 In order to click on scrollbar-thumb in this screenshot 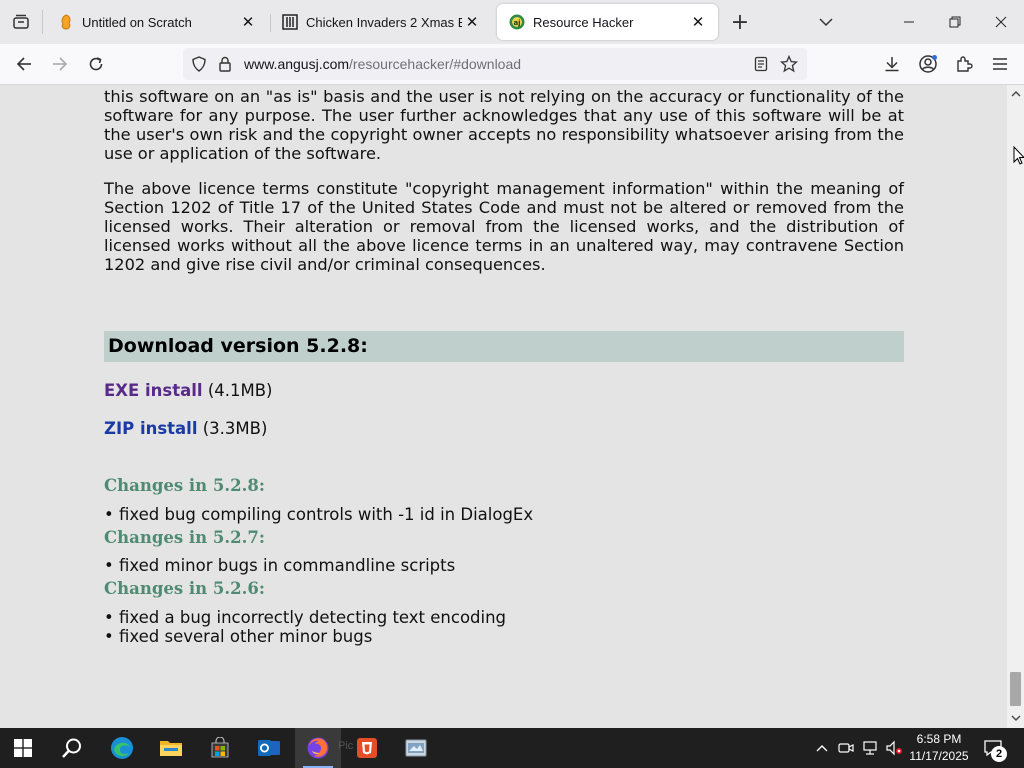, I will do `click(1015, 689)`.